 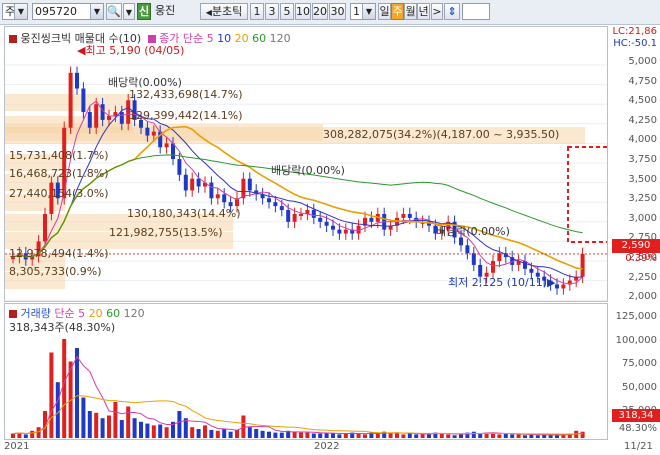 What do you see at coordinates (635, 43) in the screenshot?
I see `hc-label: HC:-50.1` at bounding box center [635, 43].